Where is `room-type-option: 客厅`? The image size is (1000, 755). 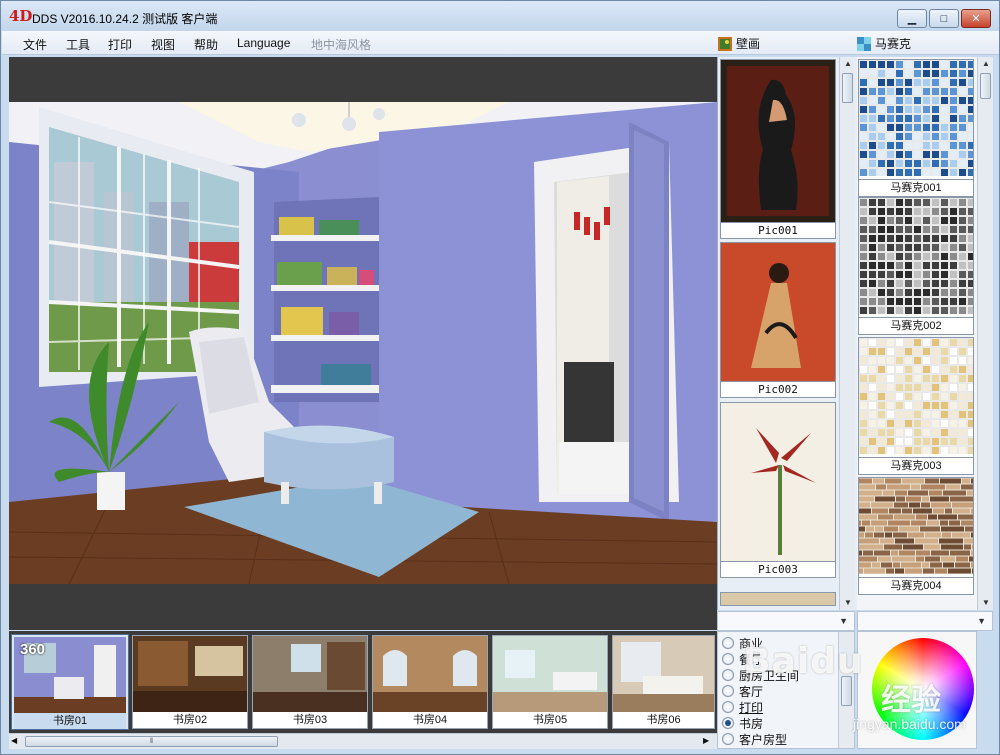 room-type-option: 客厅 is located at coordinates (742, 691).